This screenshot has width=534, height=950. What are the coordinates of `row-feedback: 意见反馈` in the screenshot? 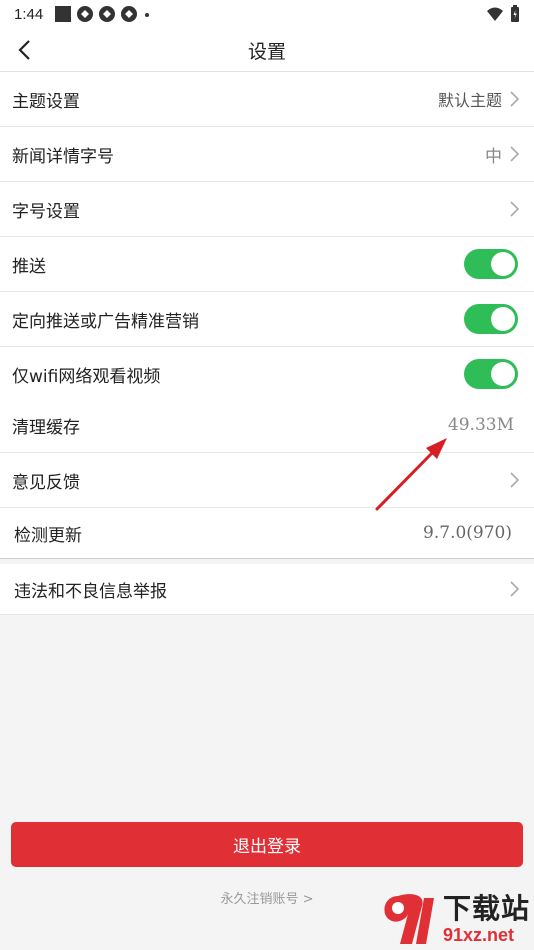 It's located at (267, 480).